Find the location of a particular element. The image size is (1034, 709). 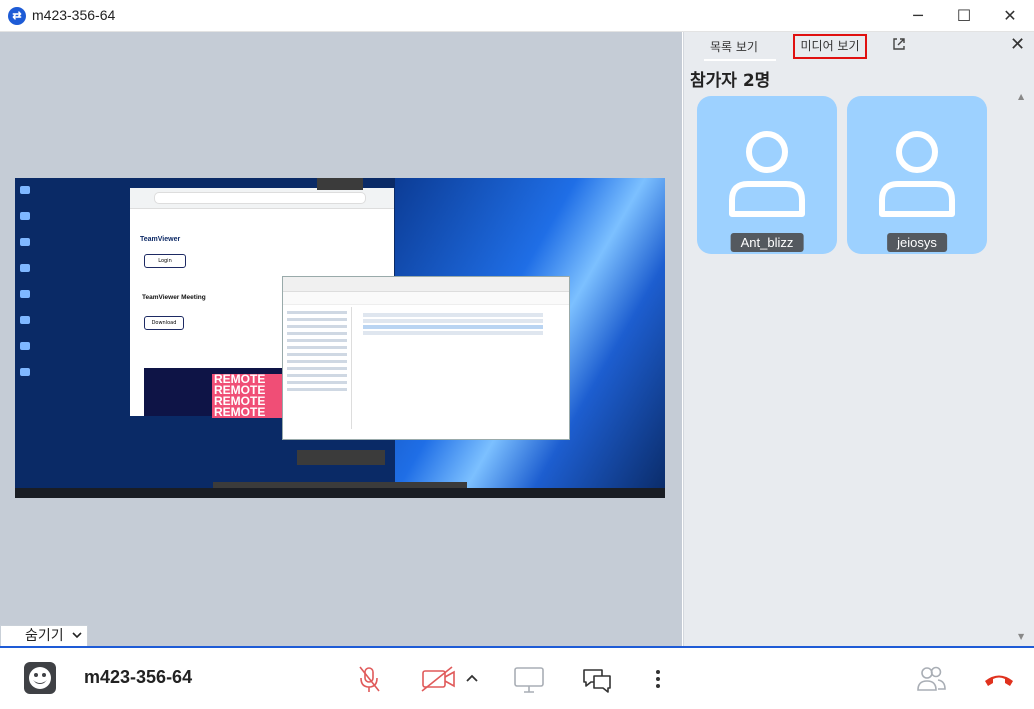

participants-icon is located at coordinates (931, 679).